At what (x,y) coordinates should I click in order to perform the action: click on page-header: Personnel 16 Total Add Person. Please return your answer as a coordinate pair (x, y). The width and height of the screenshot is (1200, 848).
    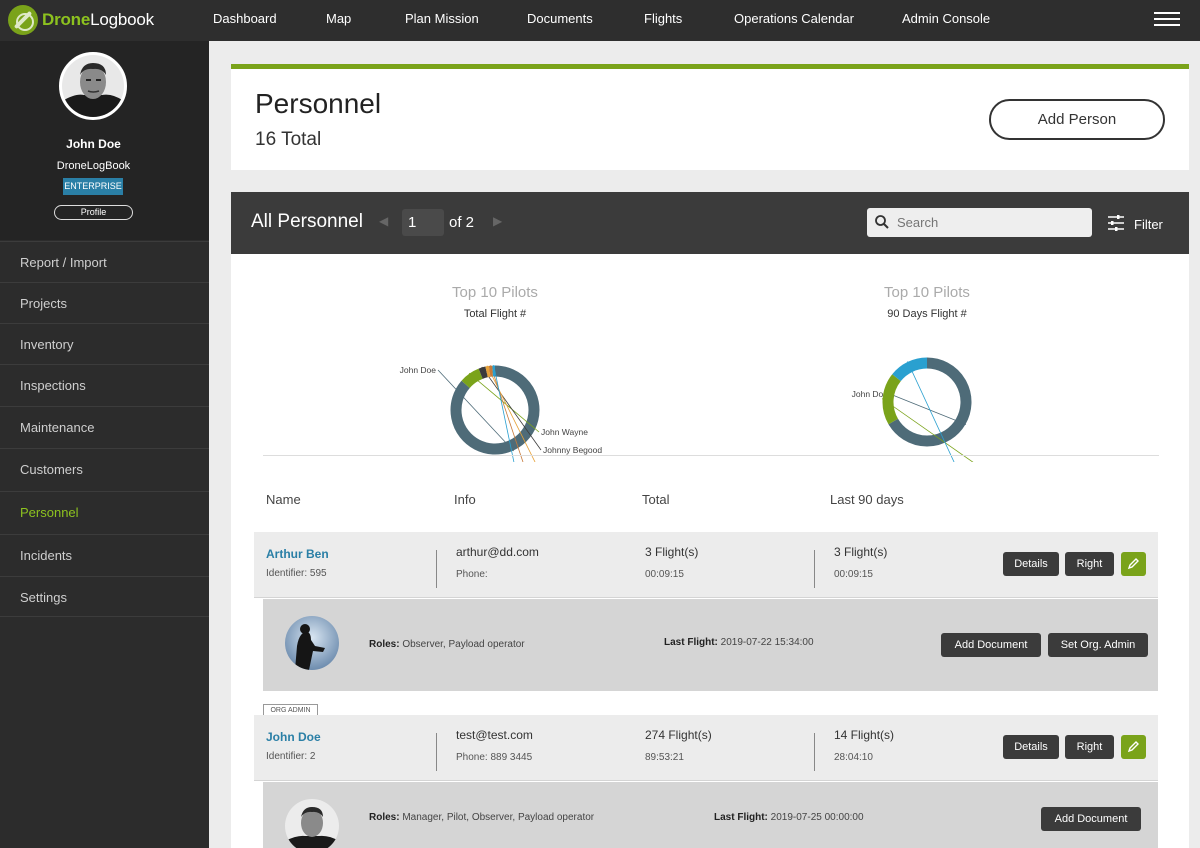
    Looking at the image, I should click on (710, 117).